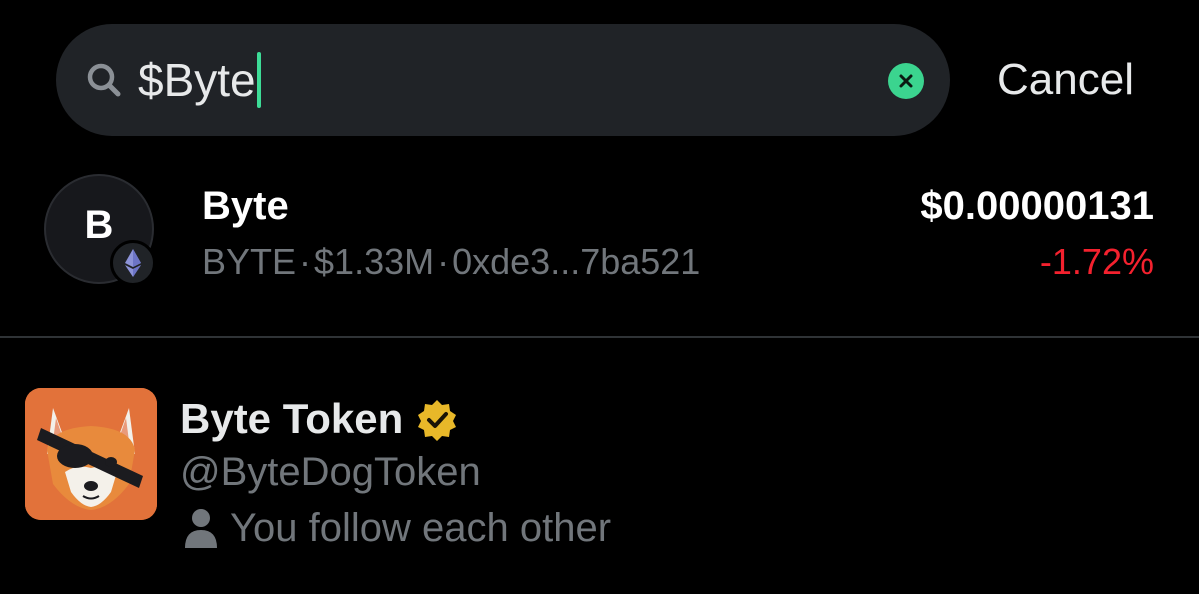 This screenshot has height=594, width=1199. I want to click on account-name-text: Byte Token, so click(292, 418).